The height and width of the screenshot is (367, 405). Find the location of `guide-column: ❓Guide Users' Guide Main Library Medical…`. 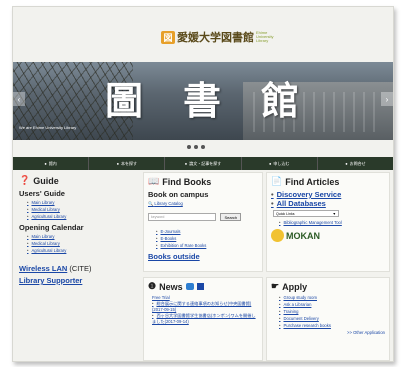

guide-column: ❓Guide Users' Guide Main Library Medical… is located at coordinates (79, 230).